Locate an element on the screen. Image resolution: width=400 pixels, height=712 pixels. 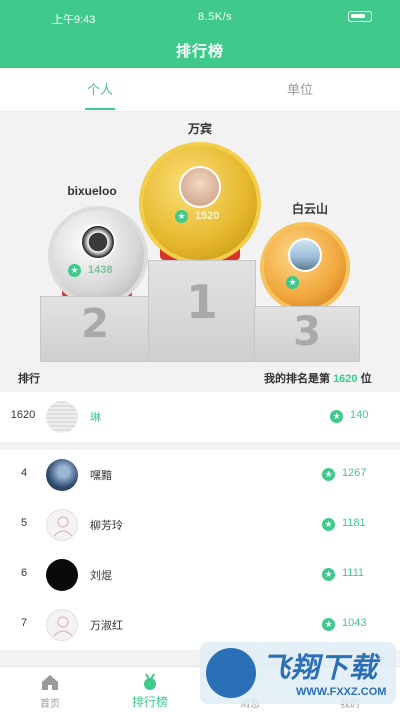
my-rank-summary: 我的排名是第 1620 位 is located at coordinates (318, 378).